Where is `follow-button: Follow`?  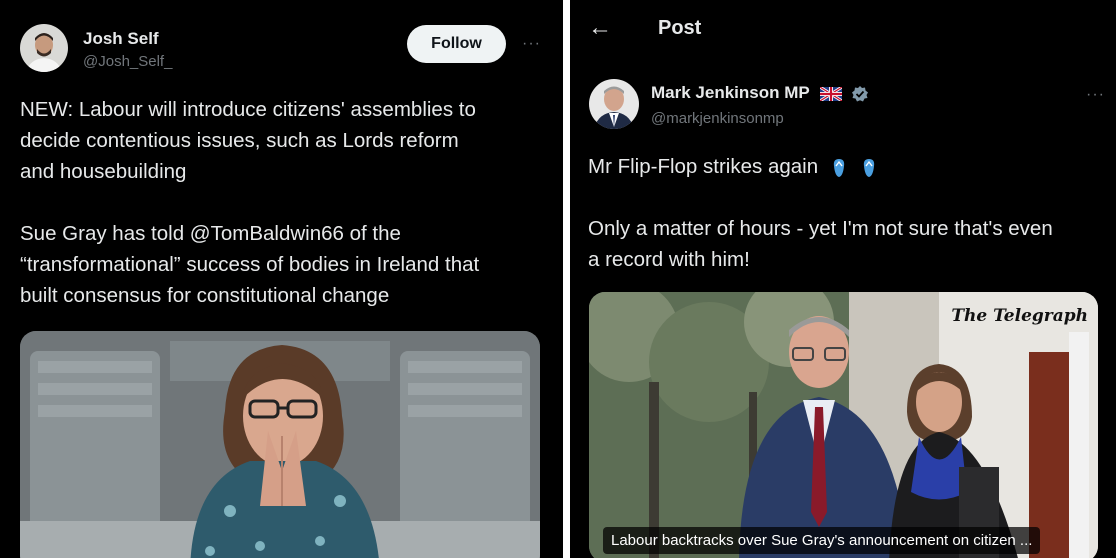
follow-button: Follow is located at coordinates (456, 44).